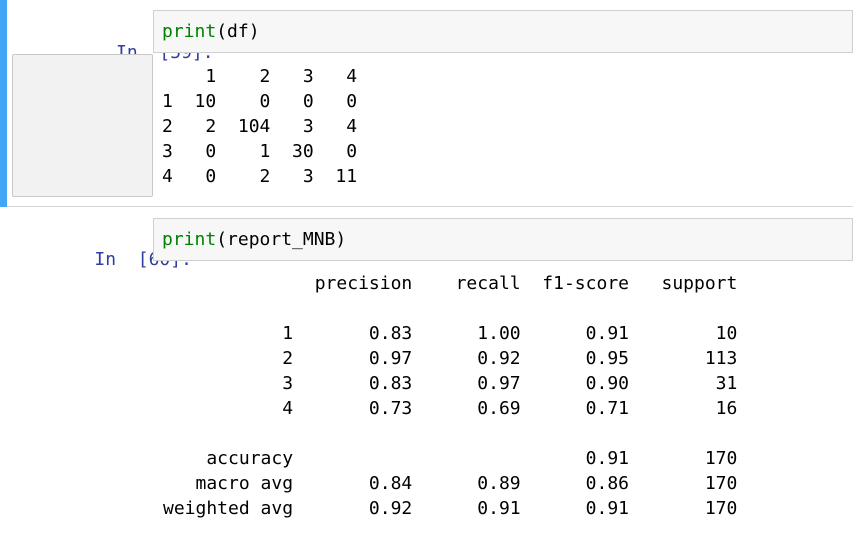  Describe the element at coordinates (450, 483) in the screenshot. I see `report-output-line: macro avg 0.84 0.89 0.86 170` at that location.